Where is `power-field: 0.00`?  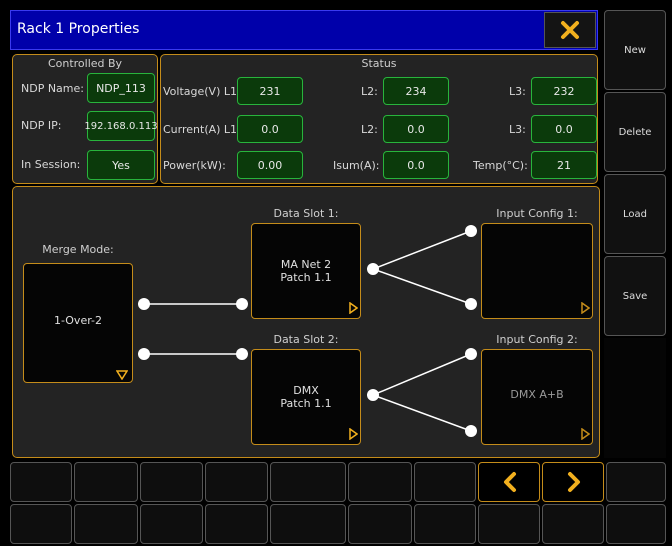
power-field: 0.00 is located at coordinates (270, 165).